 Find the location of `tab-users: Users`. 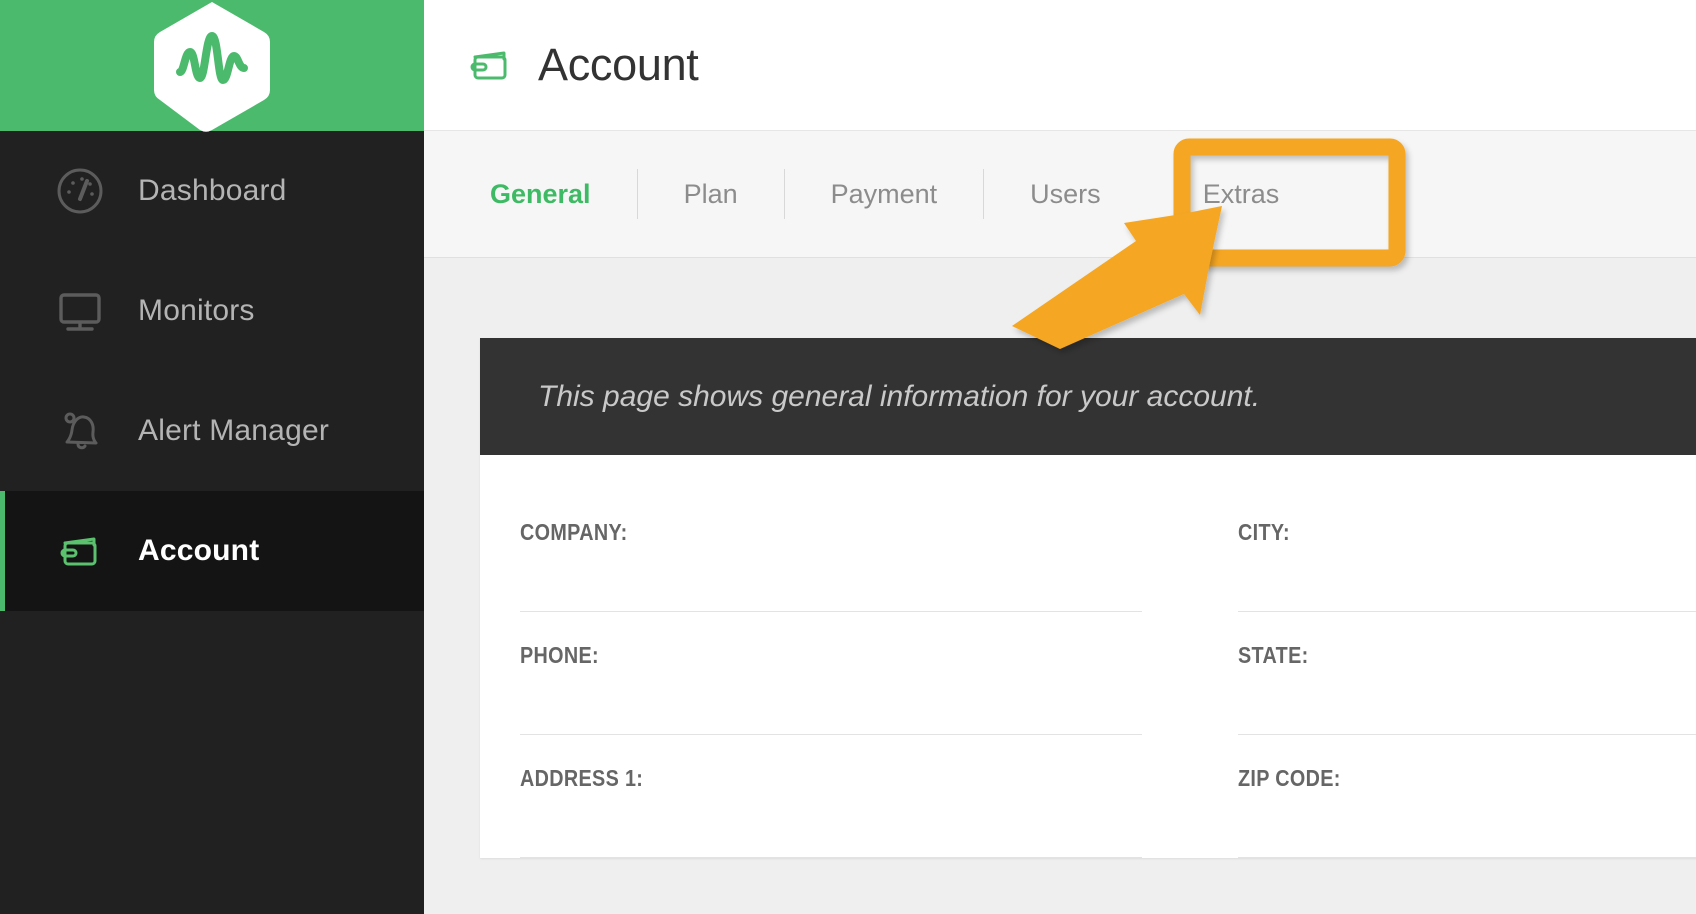

tab-users: Users is located at coordinates (1065, 194).